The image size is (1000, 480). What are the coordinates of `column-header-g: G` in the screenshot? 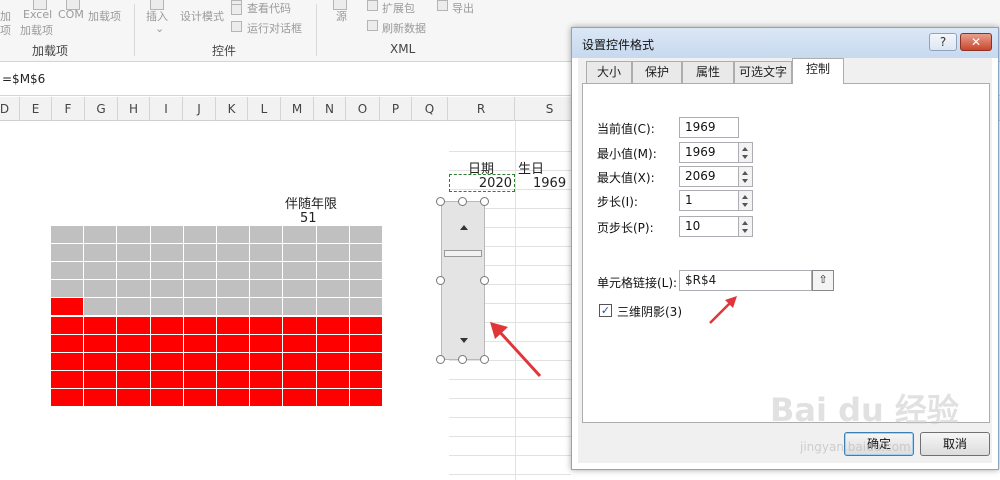 It's located at (101, 109).